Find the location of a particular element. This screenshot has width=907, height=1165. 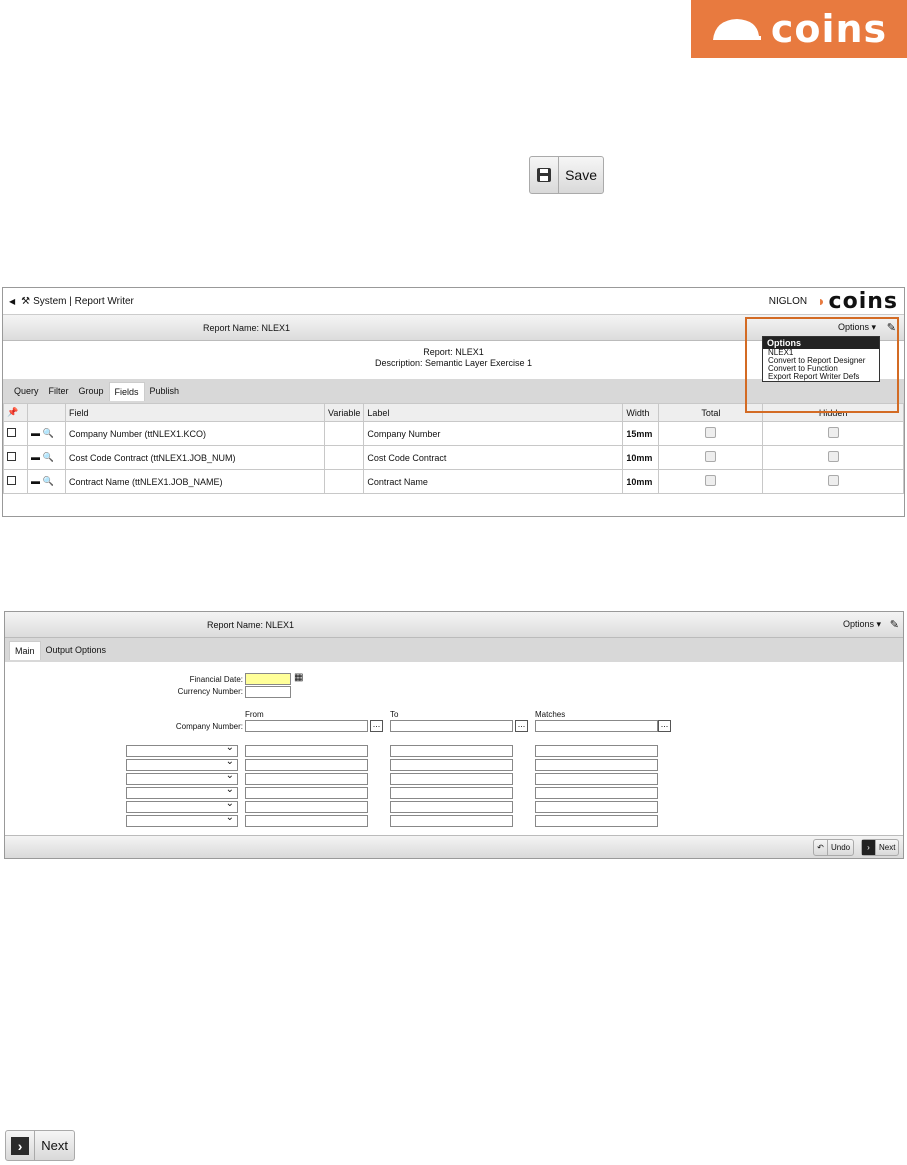

undo-icon: ↶ is located at coordinates (821, 847).